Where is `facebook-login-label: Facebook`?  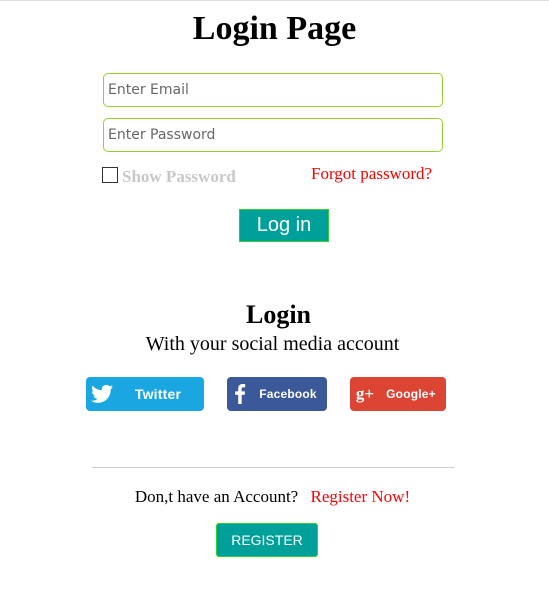 facebook-login-label: Facebook is located at coordinates (288, 394).